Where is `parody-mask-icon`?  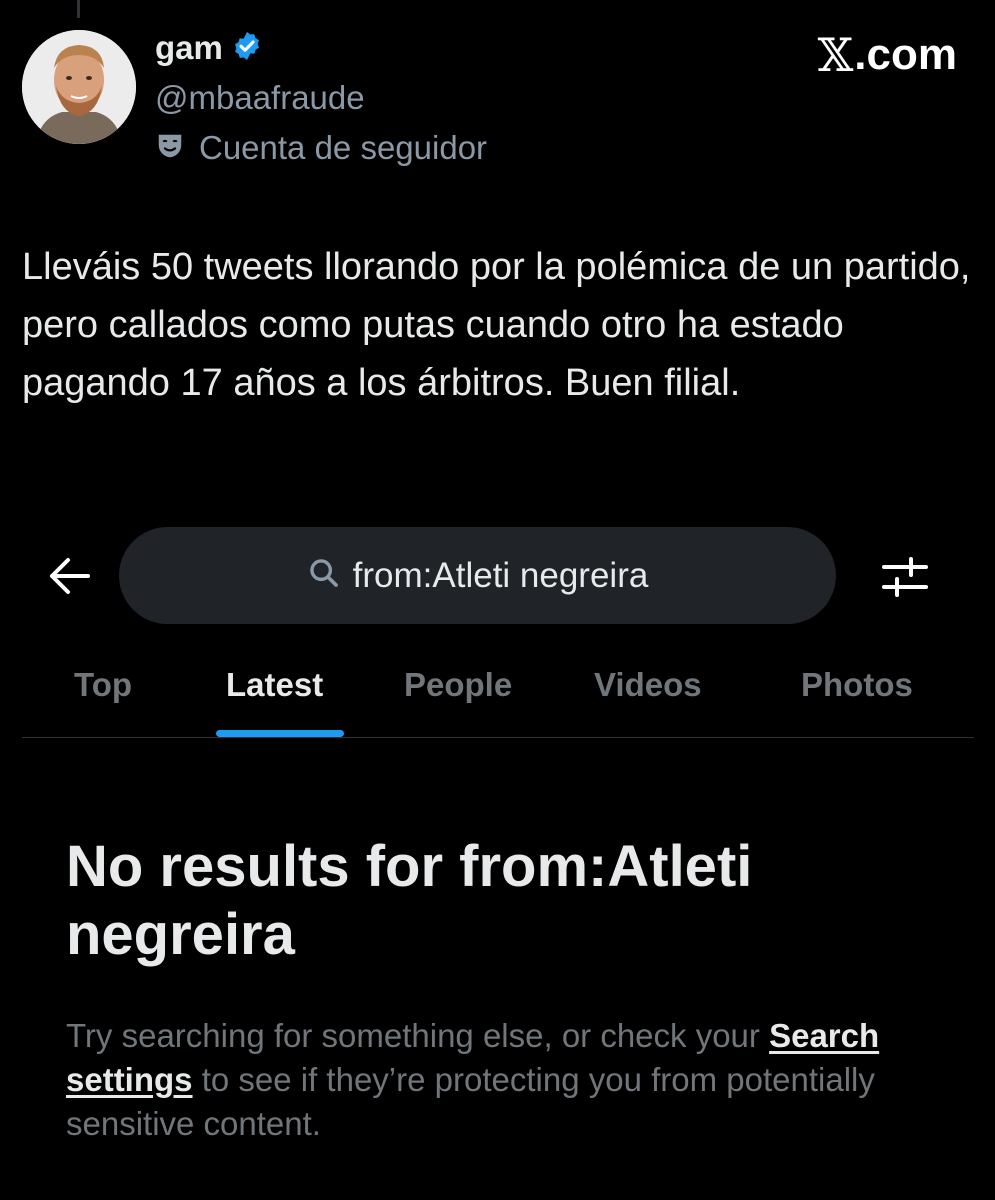 parody-mask-icon is located at coordinates (170, 148).